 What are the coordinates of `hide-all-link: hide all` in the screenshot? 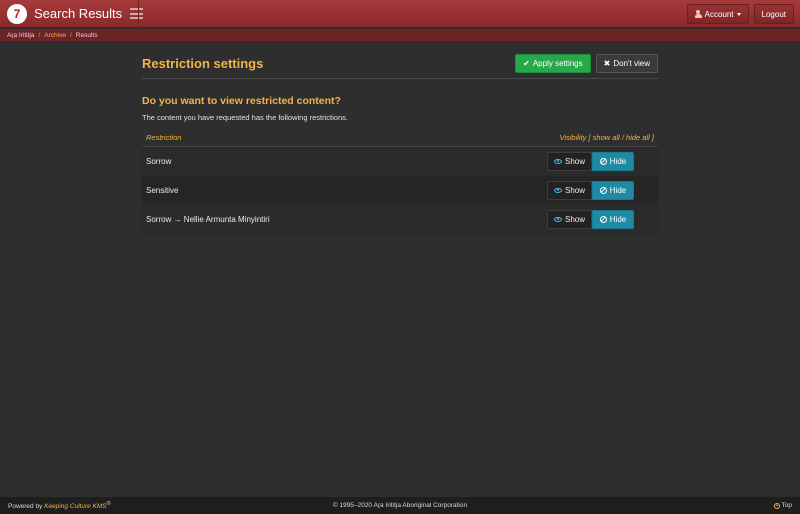 It's located at (638, 137).